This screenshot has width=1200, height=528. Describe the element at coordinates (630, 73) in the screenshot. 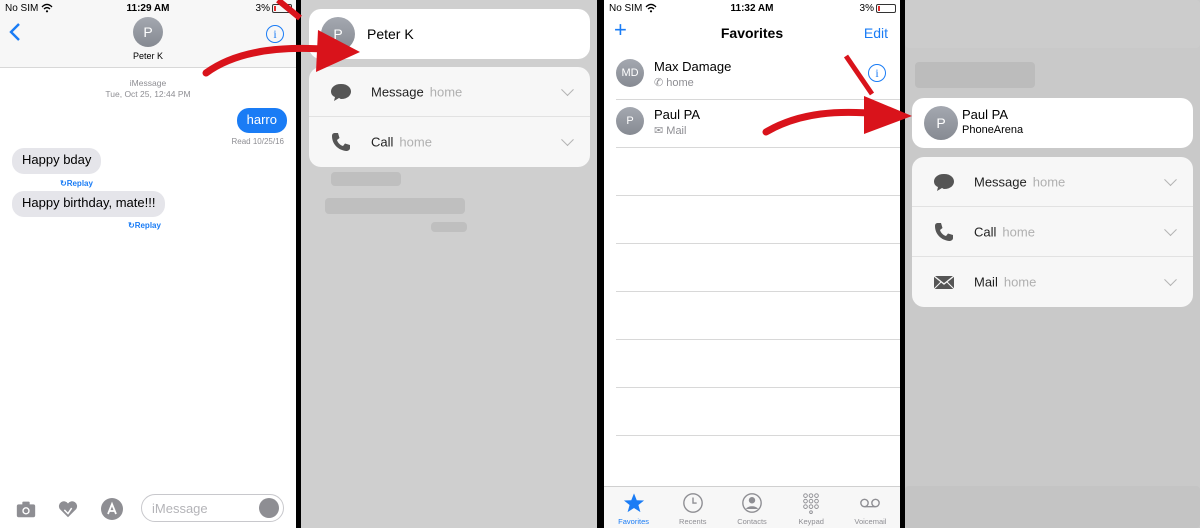

I see `avatar: MD` at that location.